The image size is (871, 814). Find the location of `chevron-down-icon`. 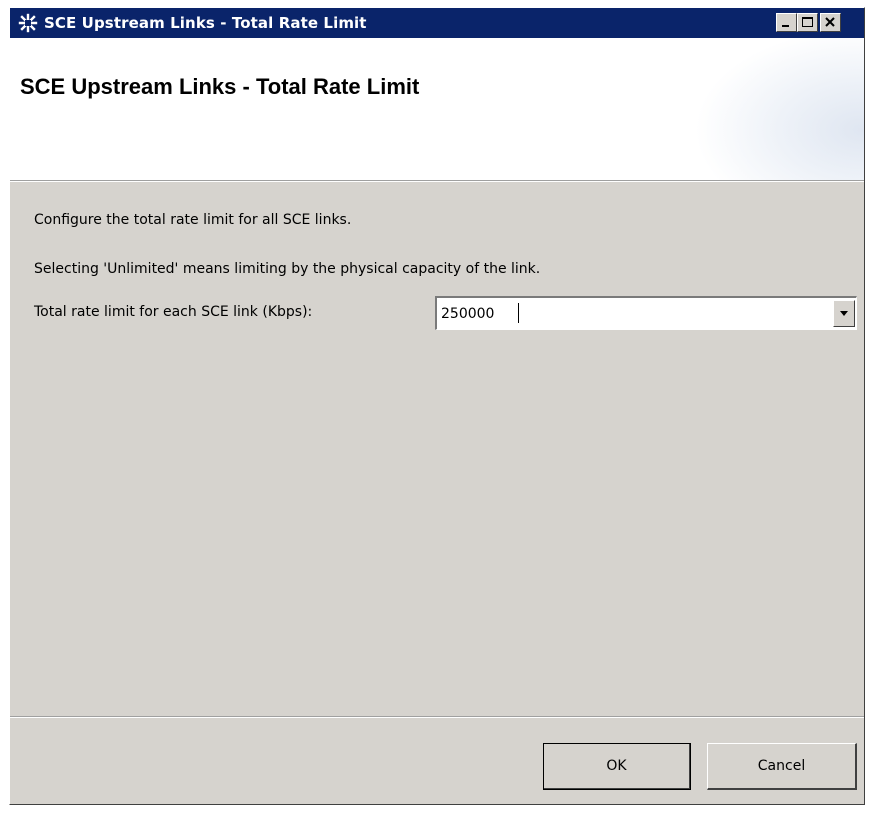

chevron-down-icon is located at coordinates (844, 313).